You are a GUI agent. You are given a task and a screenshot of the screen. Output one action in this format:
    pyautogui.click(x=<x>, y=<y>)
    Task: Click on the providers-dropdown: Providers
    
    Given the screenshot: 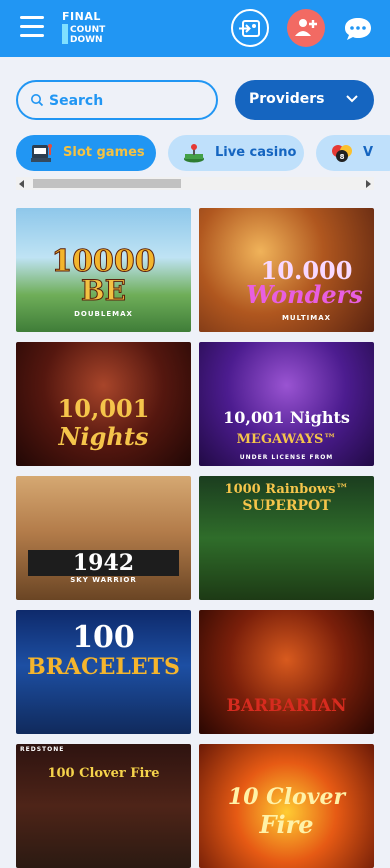 What is the action you would take?
    pyautogui.click(x=304, y=100)
    